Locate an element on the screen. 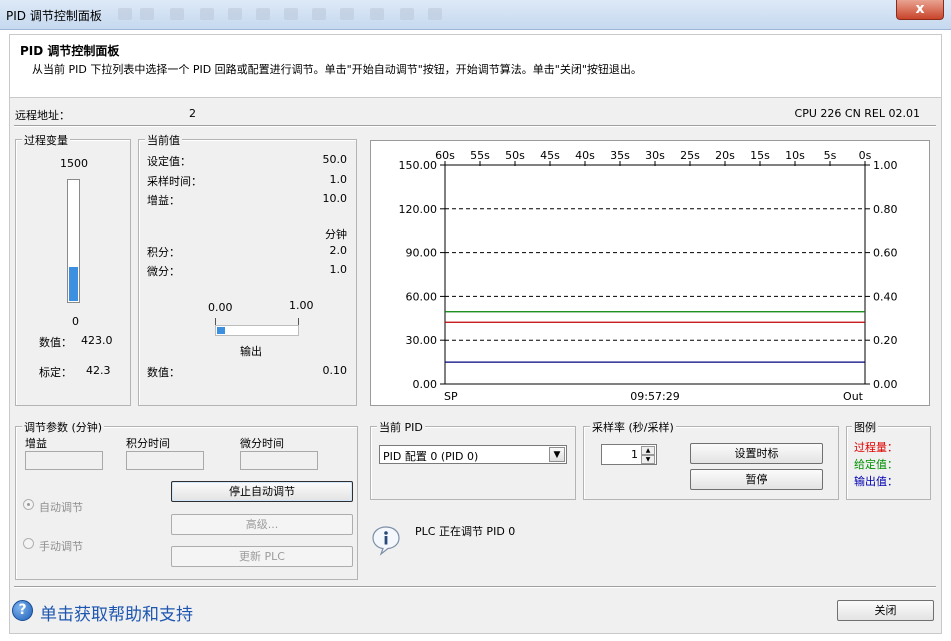  help-link: 单击获取帮助和支持 is located at coordinates (116, 612).